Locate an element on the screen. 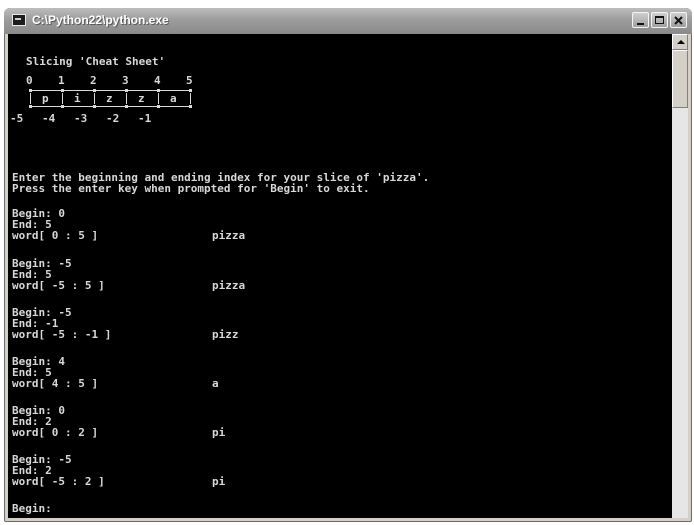  slice-expression: word[ -5 : 2 ] is located at coordinates (58, 481).